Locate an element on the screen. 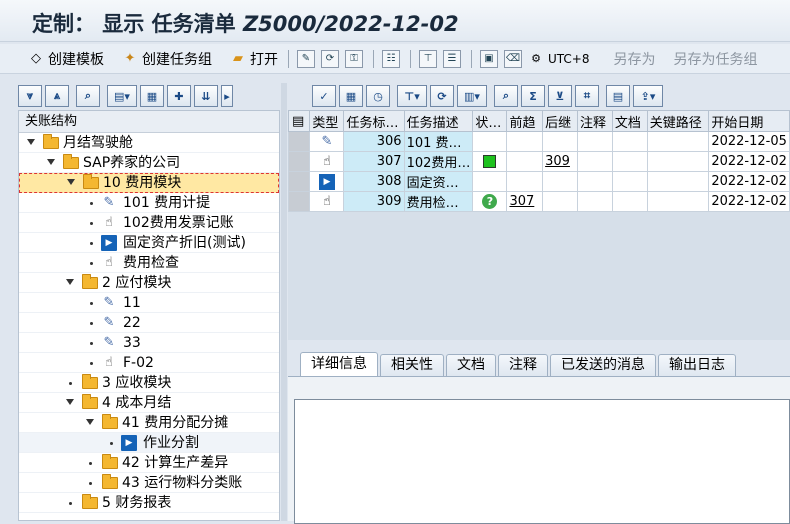 Image resolution: width=790 pixels, height=524 pixels. tree-node: 4 成本月结 is located at coordinates (149, 403).